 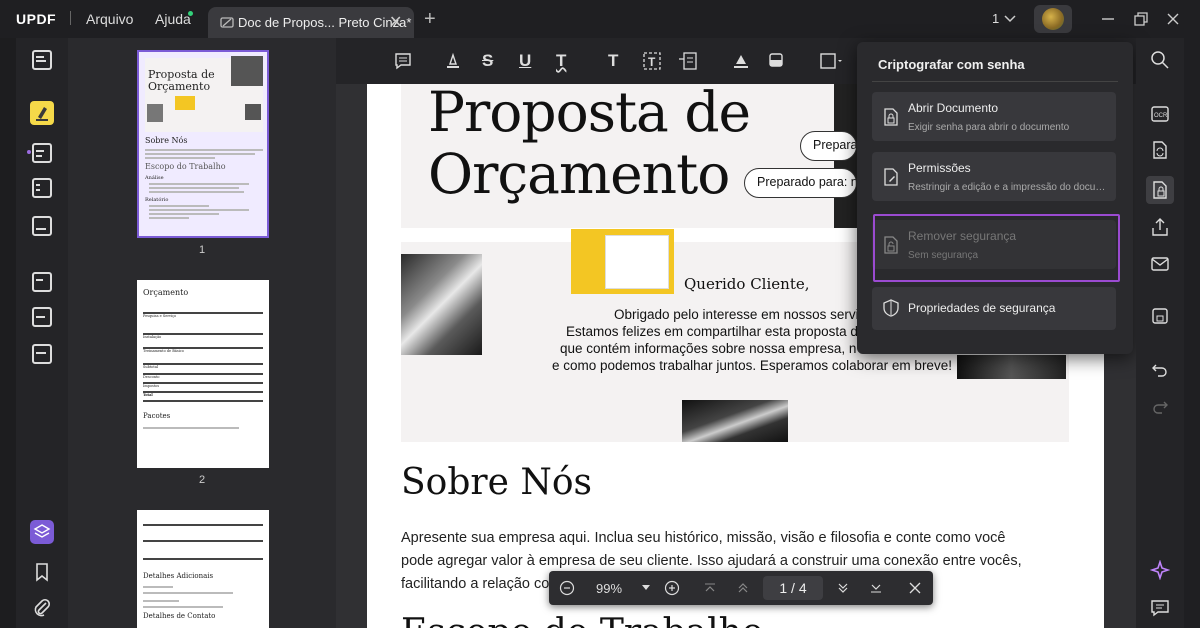 I want to click on protect-icon, so click(x=1160, y=190).